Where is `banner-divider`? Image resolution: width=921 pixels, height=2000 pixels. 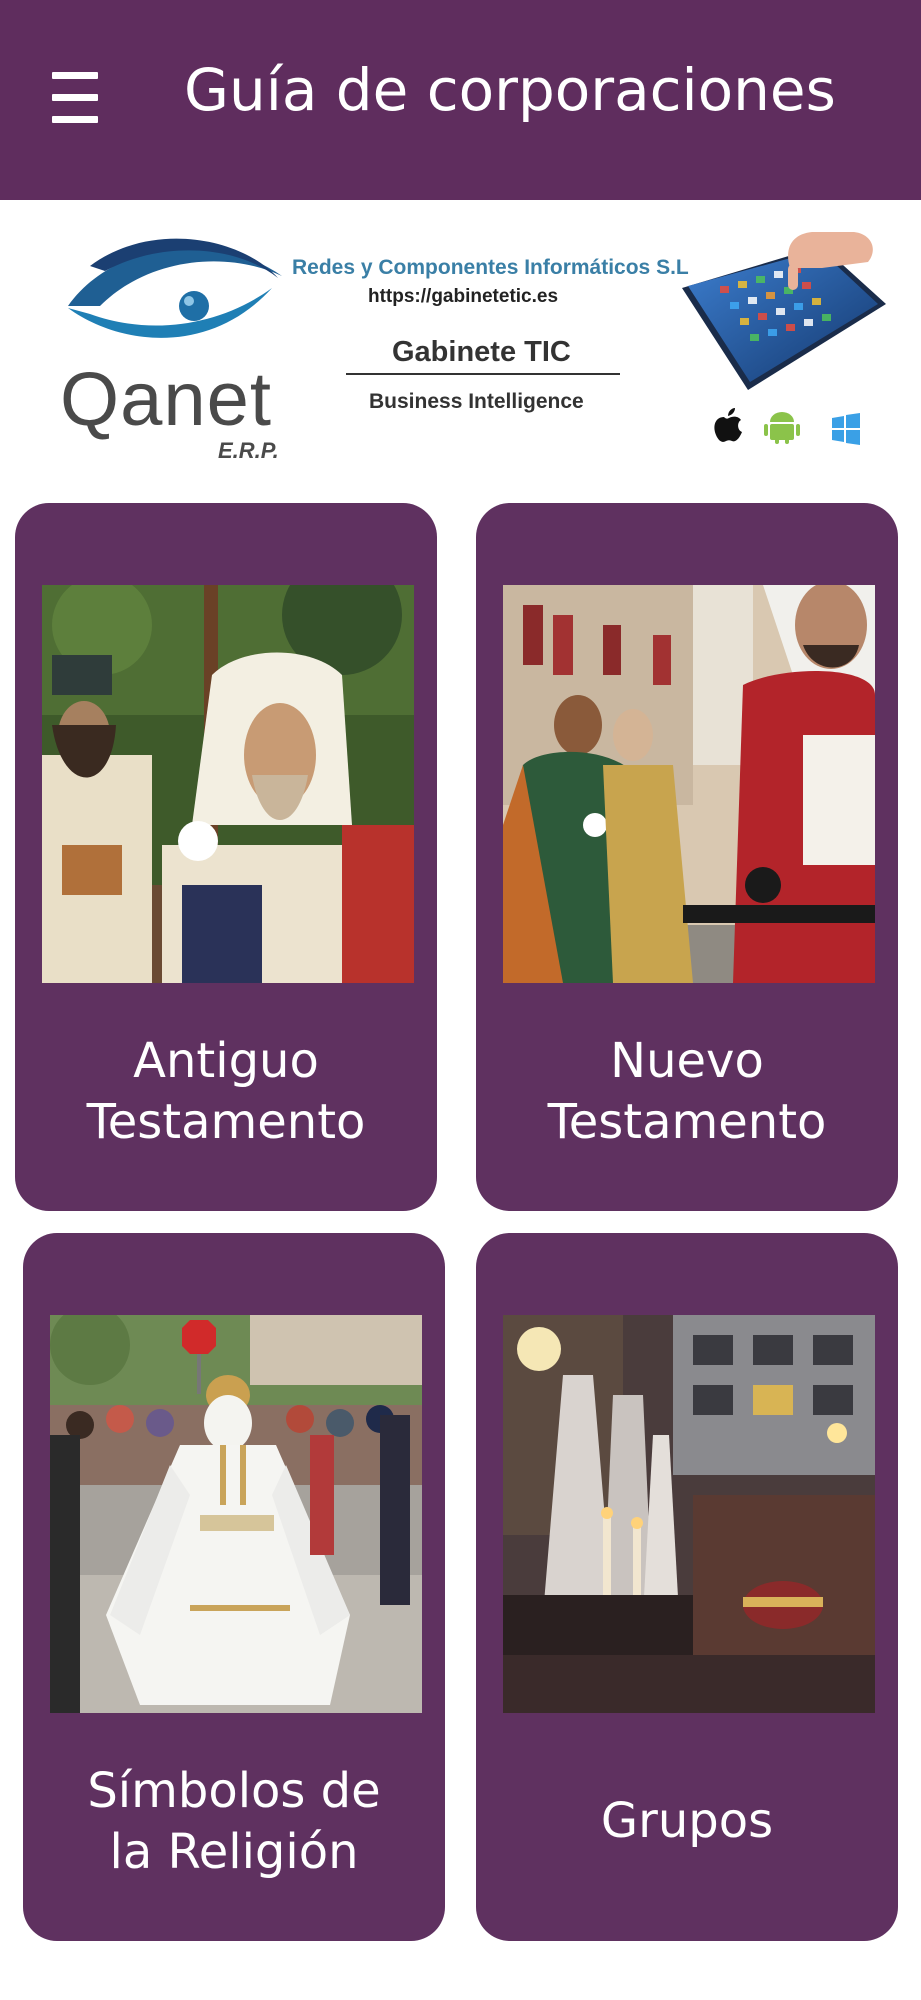
banner-divider is located at coordinates (483, 374).